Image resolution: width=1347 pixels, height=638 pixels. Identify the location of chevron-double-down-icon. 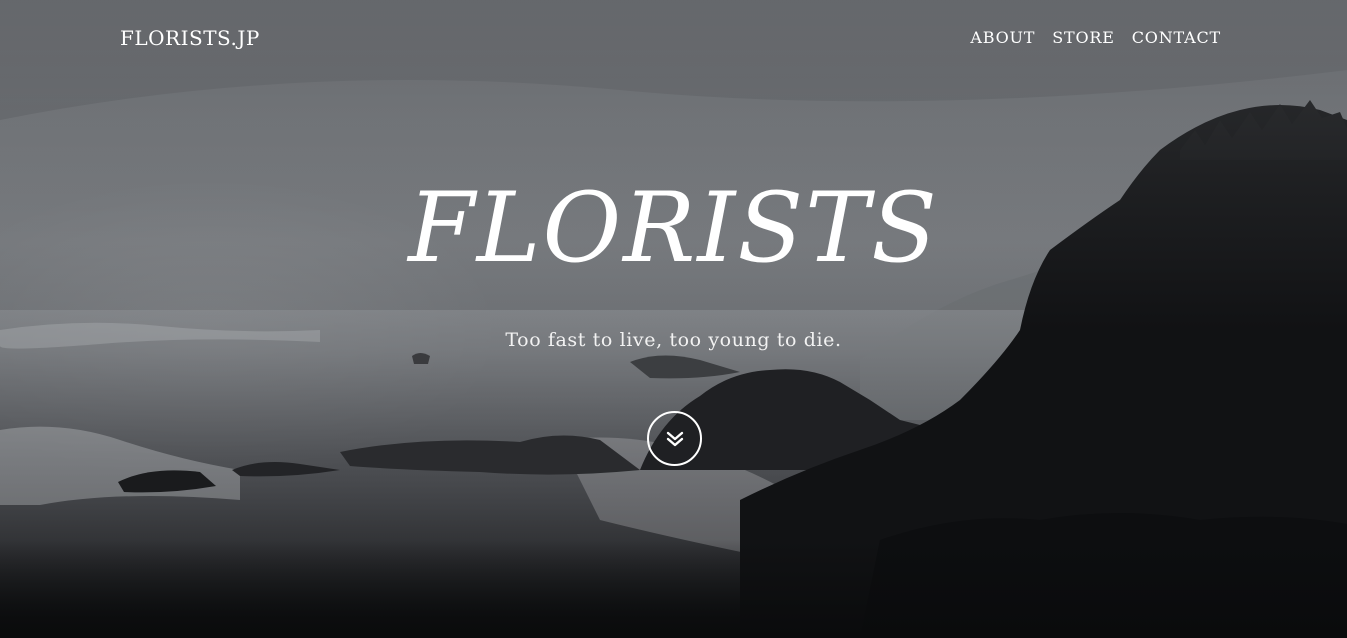
(674, 438).